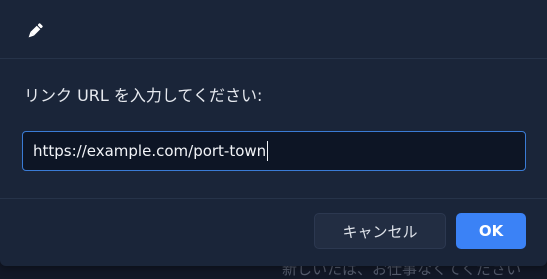 This screenshot has width=547, height=279. What do you see at coordinates (268, 151) in the screenshot?
I see `text-caret` at bounding box center [268, 151].